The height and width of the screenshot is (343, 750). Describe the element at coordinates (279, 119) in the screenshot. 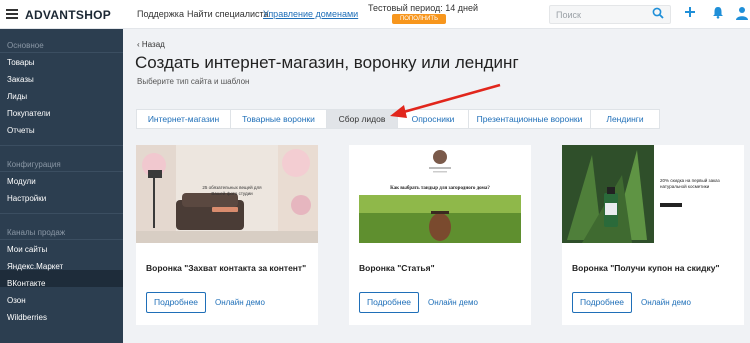

I see `tab-product-funnels: Товарные воронки` at that location.